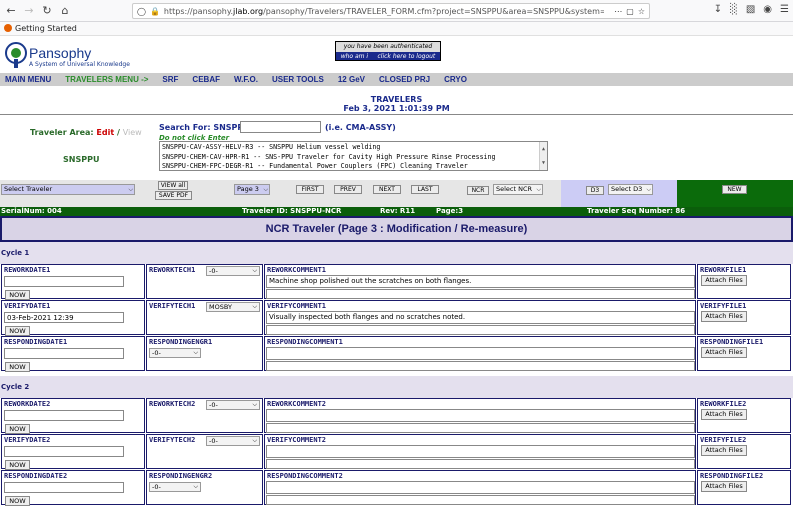 Image resolution: width=793 pixels, height=511 pixels. Describe the element at coordinates (31, 211) in the screenshot. I see `serial-number: SerialNum: 004` at that location.